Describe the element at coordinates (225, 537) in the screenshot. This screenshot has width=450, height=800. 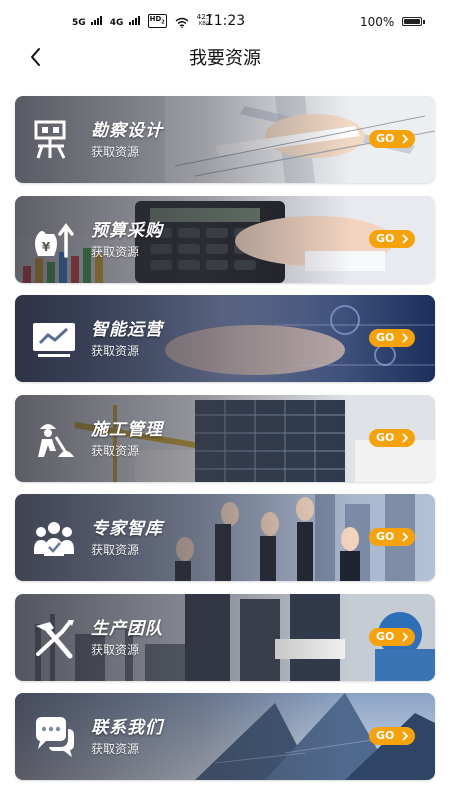
I see `card-expert-think-tank: 专家智库 获取资源 GO` at that location.